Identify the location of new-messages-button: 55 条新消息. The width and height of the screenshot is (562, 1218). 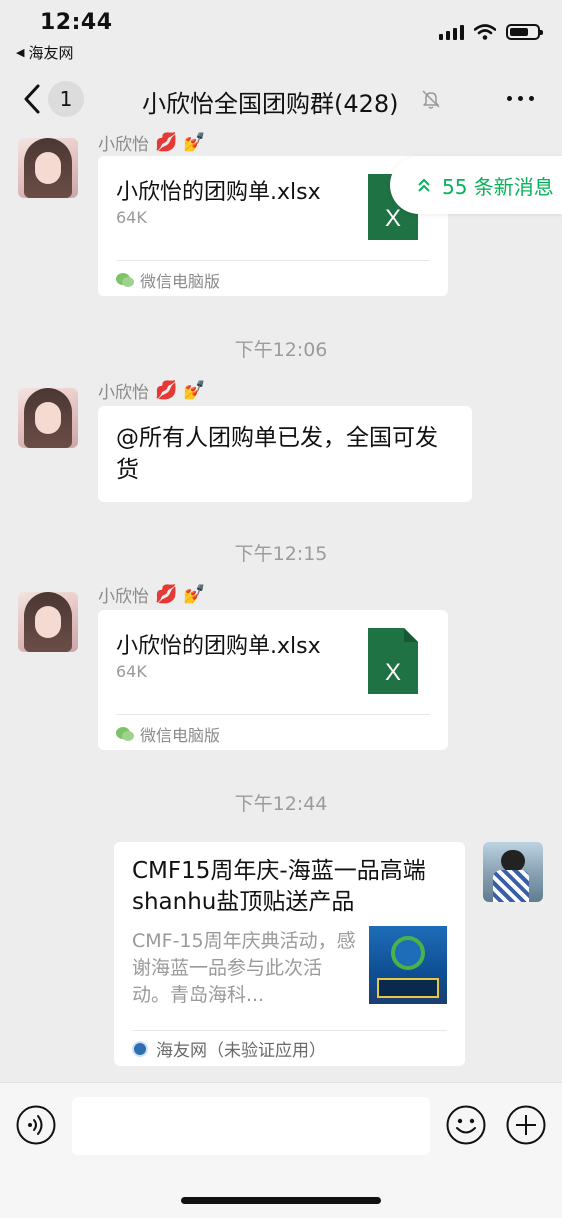
(476, 185).